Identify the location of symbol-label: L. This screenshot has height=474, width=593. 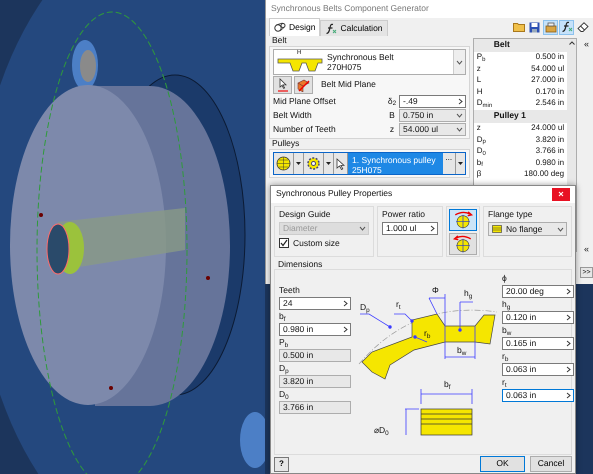
(479, 80).